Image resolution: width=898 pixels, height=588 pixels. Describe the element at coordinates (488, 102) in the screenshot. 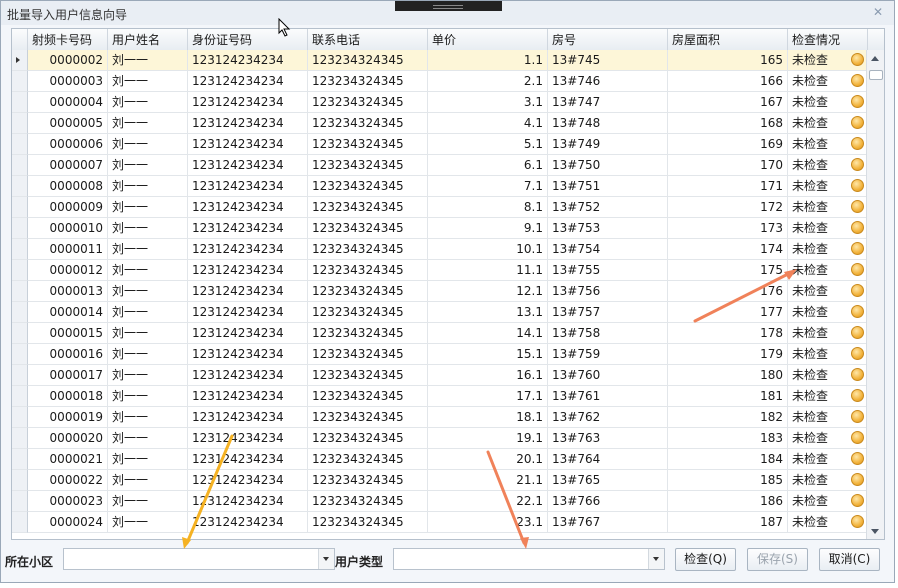

I see `cell-unit-price: 3.1` at that location.